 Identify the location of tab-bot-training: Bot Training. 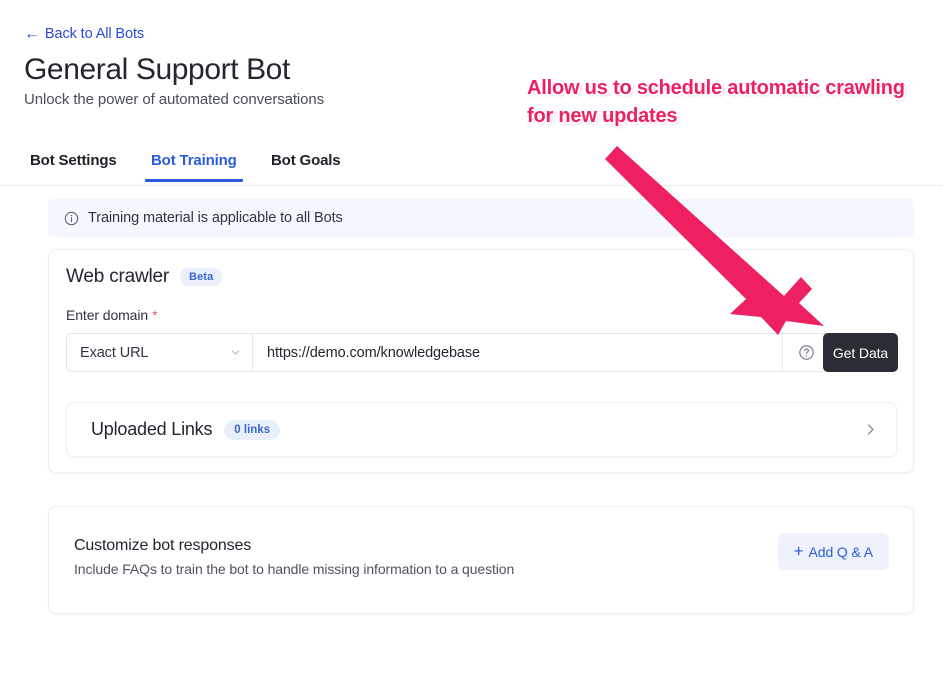
(194, 166).